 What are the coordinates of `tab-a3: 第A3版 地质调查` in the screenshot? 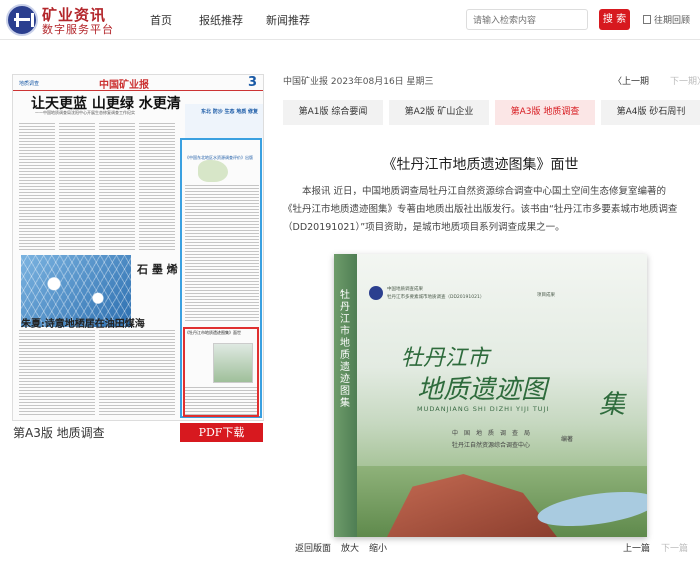 It's located at (545, 112).